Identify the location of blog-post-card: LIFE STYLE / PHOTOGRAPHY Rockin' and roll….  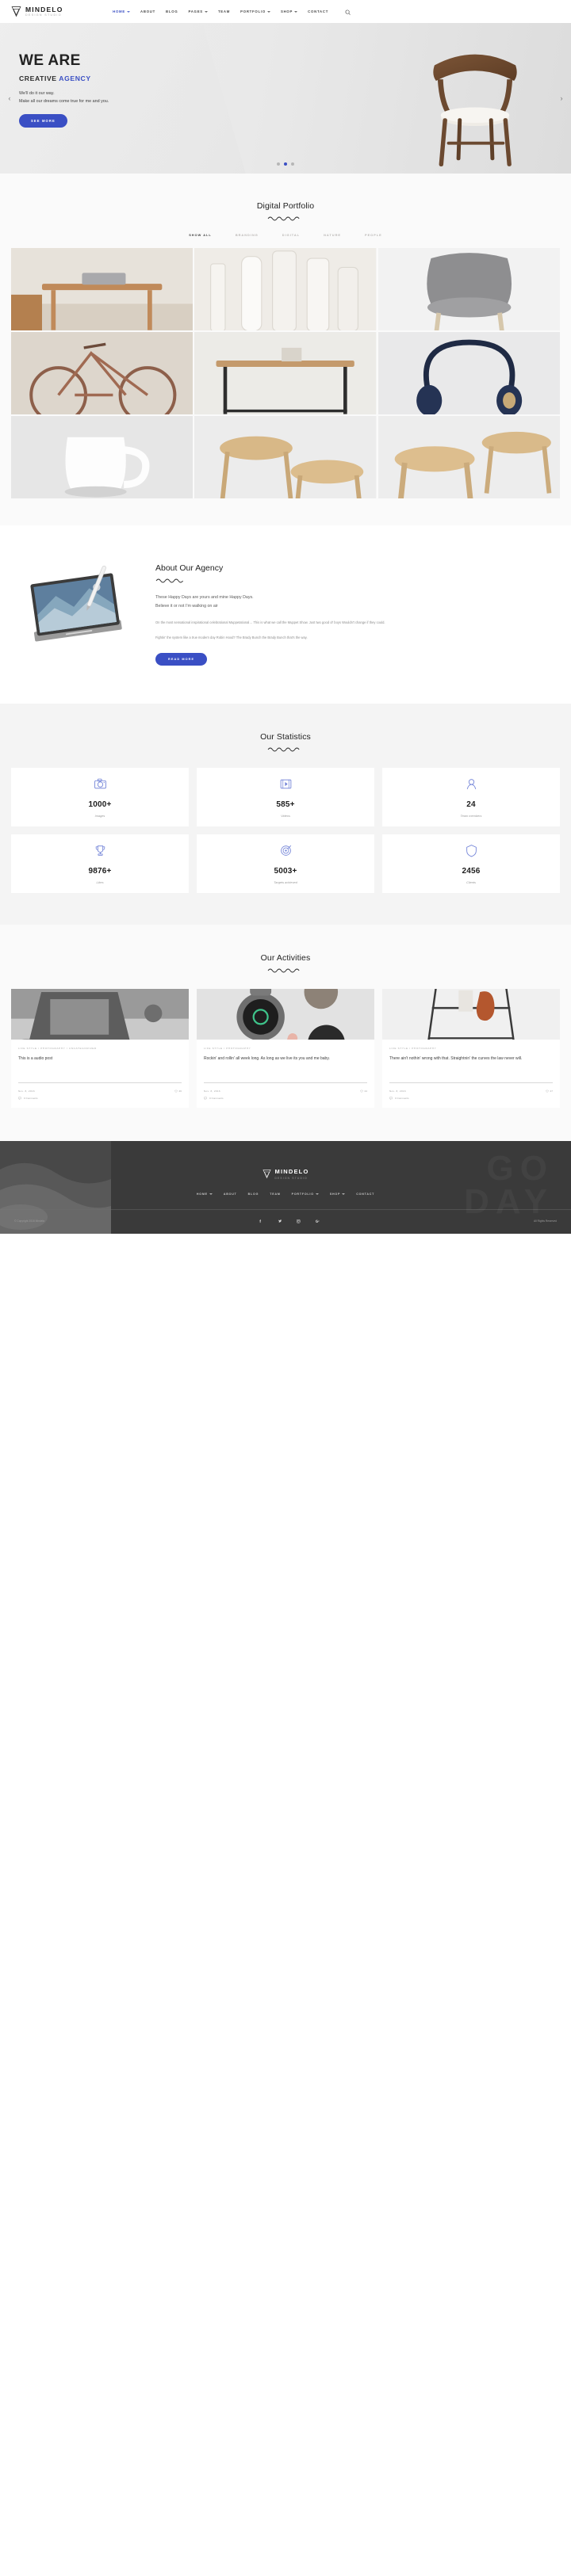
(285, 1049).